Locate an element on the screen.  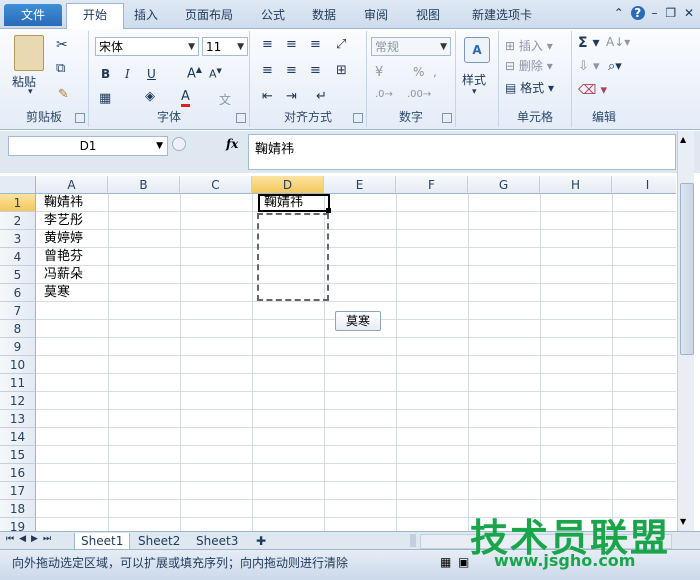
shrink-font-icon: A▼ is located at coordinates (215, 74).